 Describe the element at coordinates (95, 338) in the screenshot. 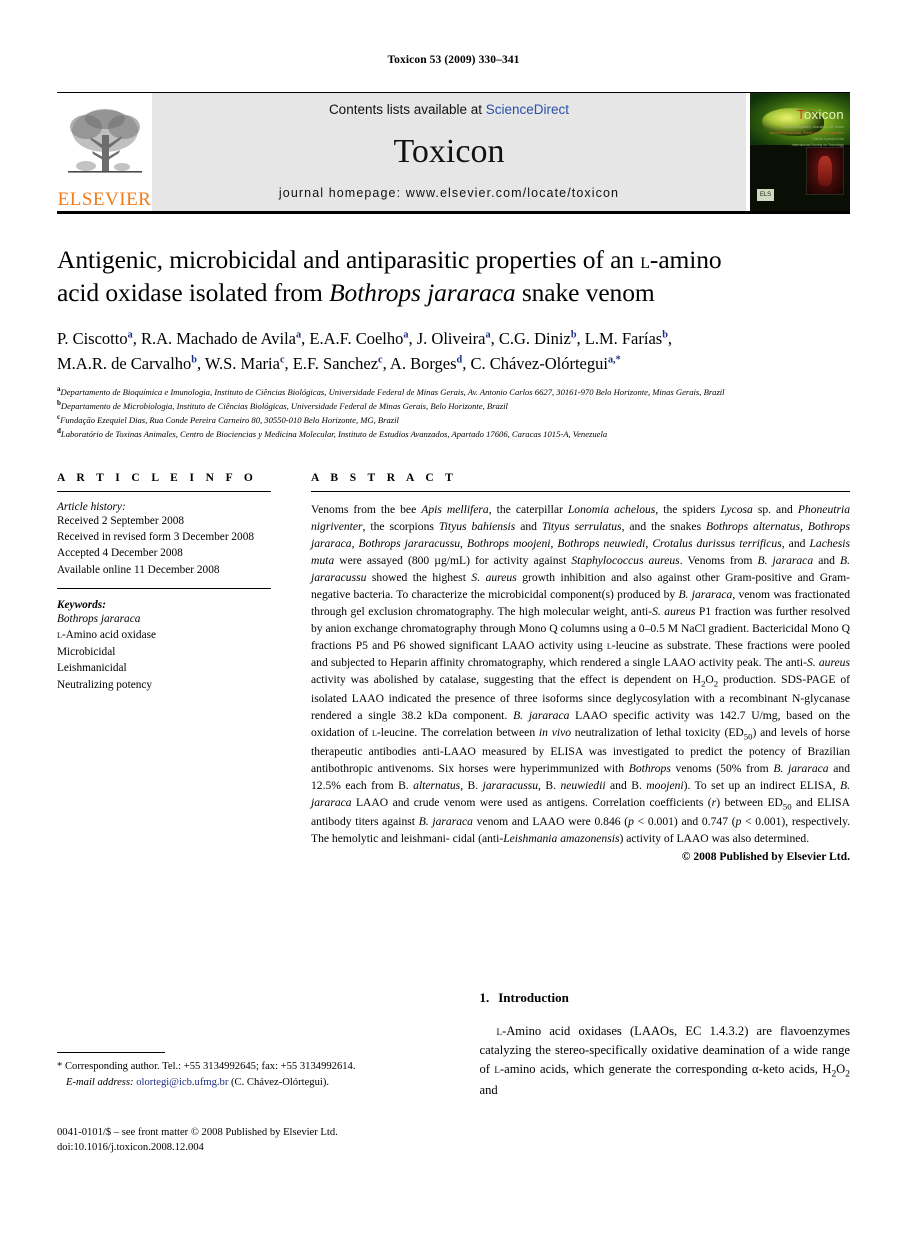

I see `author-item: P. Ciscottoa` at that location.